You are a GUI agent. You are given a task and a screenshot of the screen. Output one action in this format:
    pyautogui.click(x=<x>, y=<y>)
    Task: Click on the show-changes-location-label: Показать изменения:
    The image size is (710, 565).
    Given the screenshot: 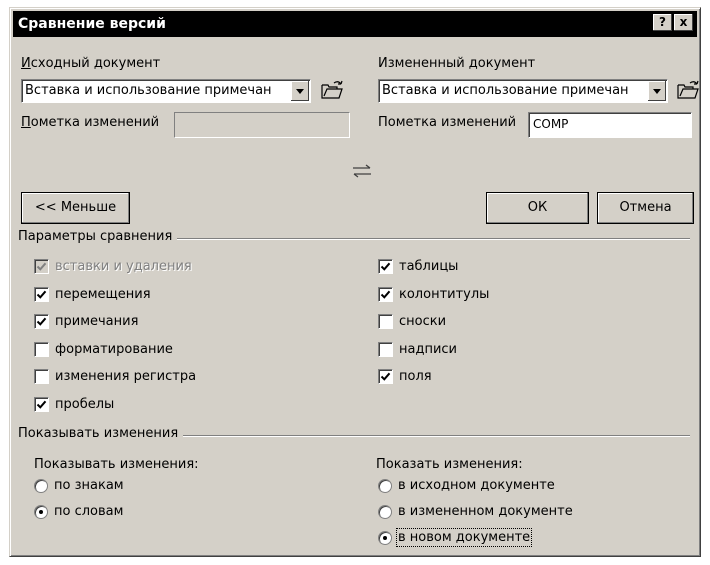 What is the action you would take?
    pyautogui.click(x=449, y=464)
    